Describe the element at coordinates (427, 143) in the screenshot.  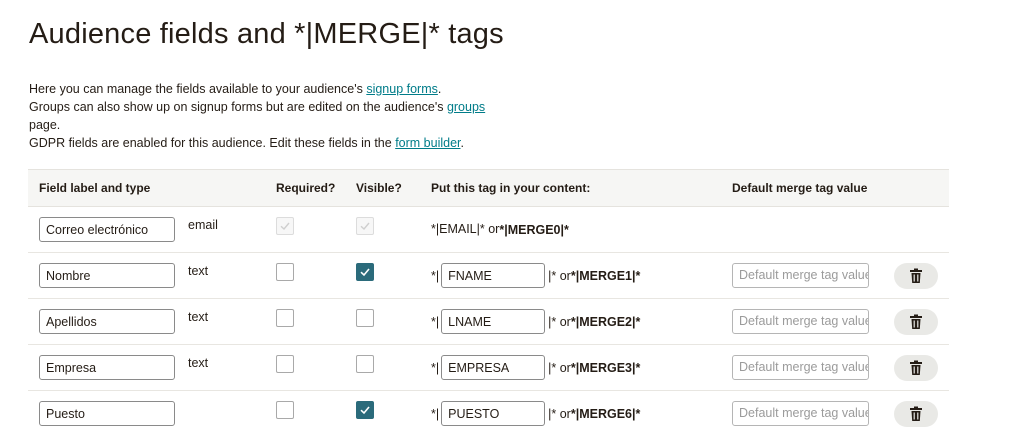
I see `form-builder-link: form builder` at that location.